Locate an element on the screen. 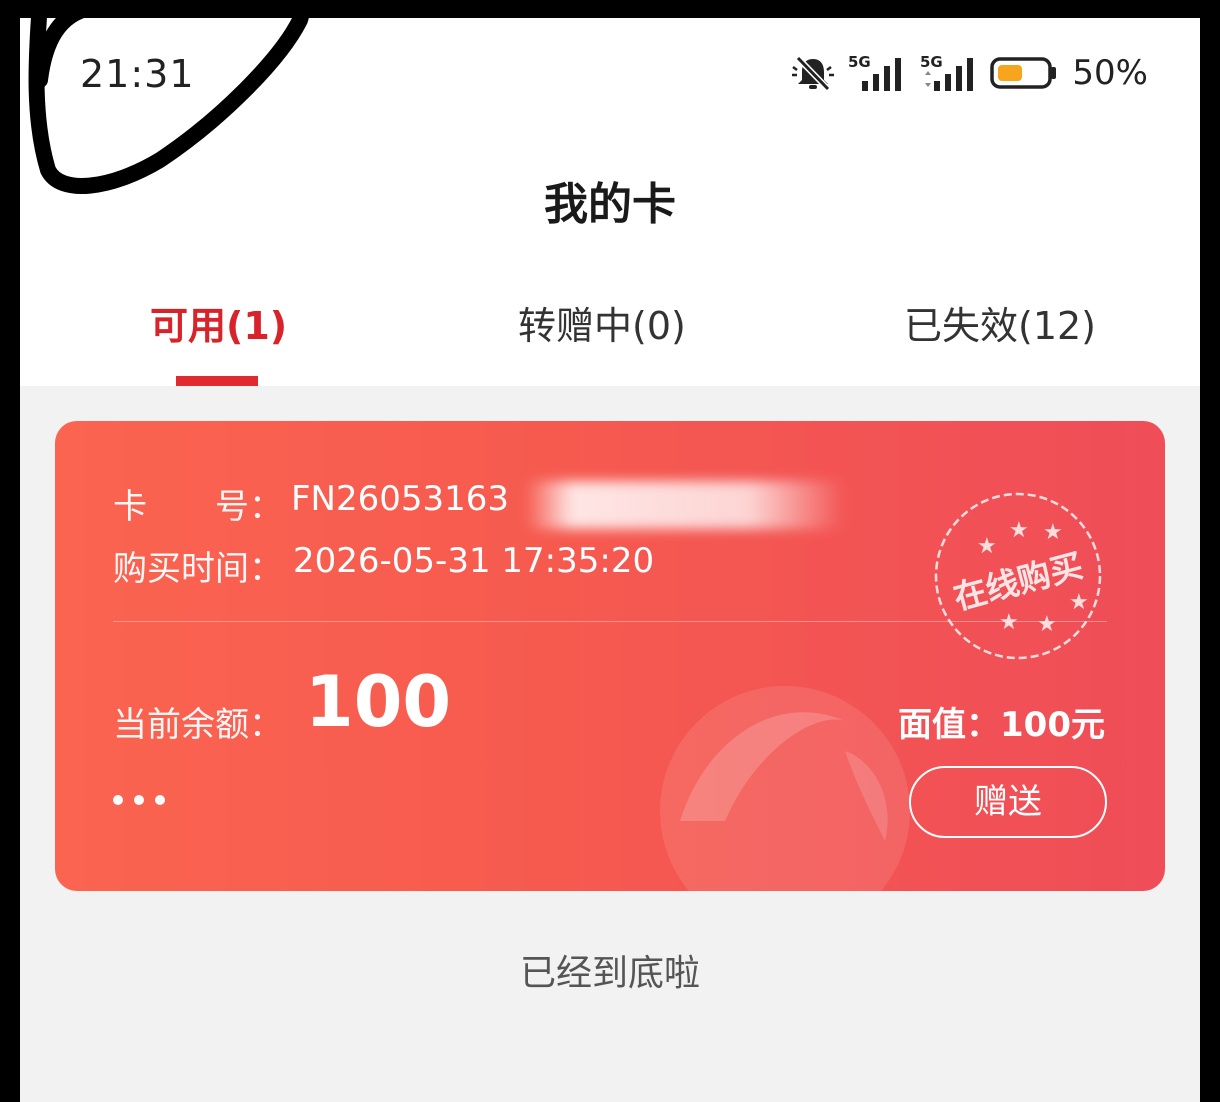 This screenshot has width=1220, height=1102. status-icons: 5G 5G 50% is located at coordinates (969, 73).